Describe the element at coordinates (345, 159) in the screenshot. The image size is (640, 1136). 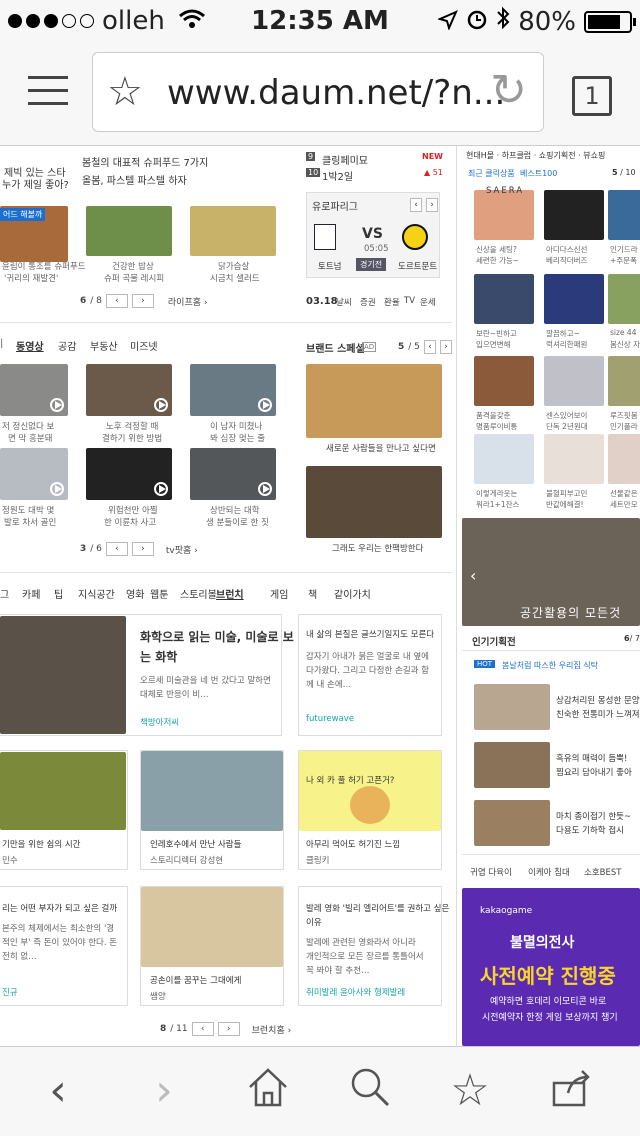
I see `rank-item: 클링페미묘` at that location.